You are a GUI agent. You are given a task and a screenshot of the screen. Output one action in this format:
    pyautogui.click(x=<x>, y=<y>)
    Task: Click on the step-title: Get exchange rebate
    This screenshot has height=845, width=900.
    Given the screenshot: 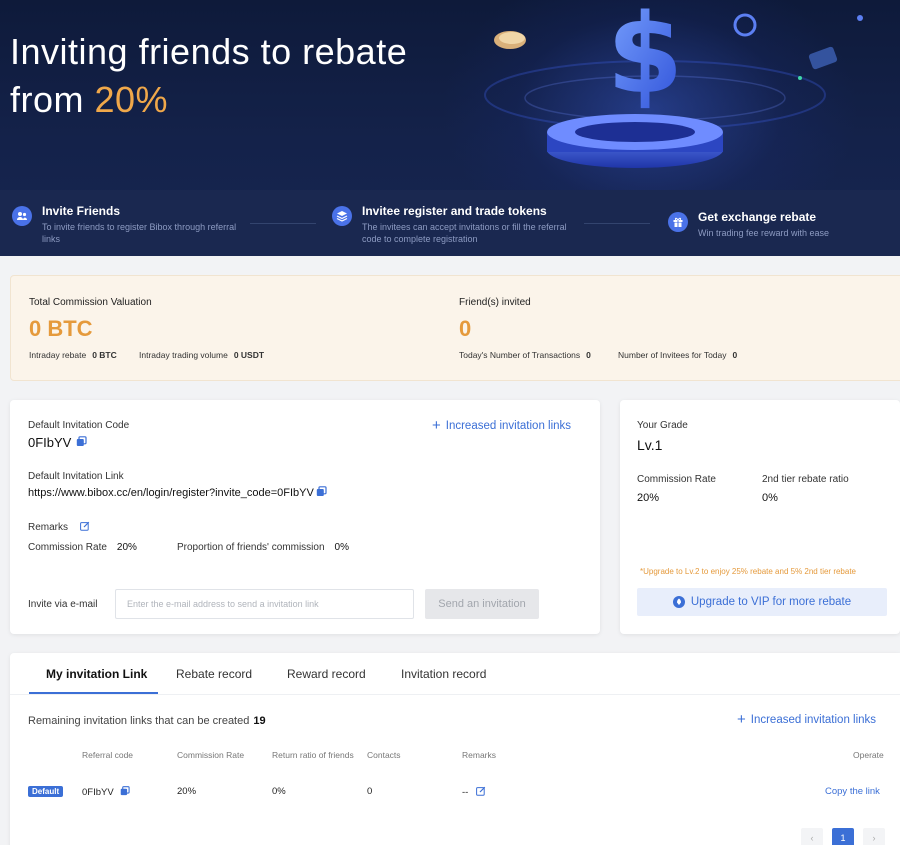 What is the action you would take?
    pyautogui.click(x=757, y=217)
    